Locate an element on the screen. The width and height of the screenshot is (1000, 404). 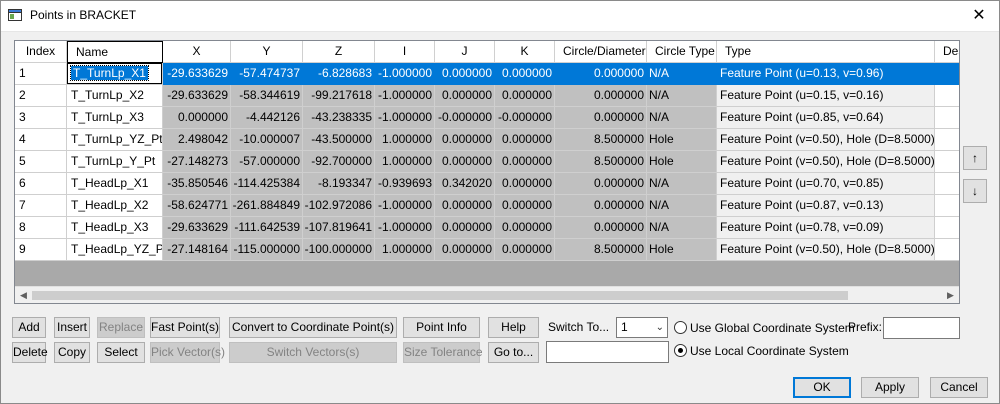
cell-z: -43.238335 is located at coordinates (339, 118).